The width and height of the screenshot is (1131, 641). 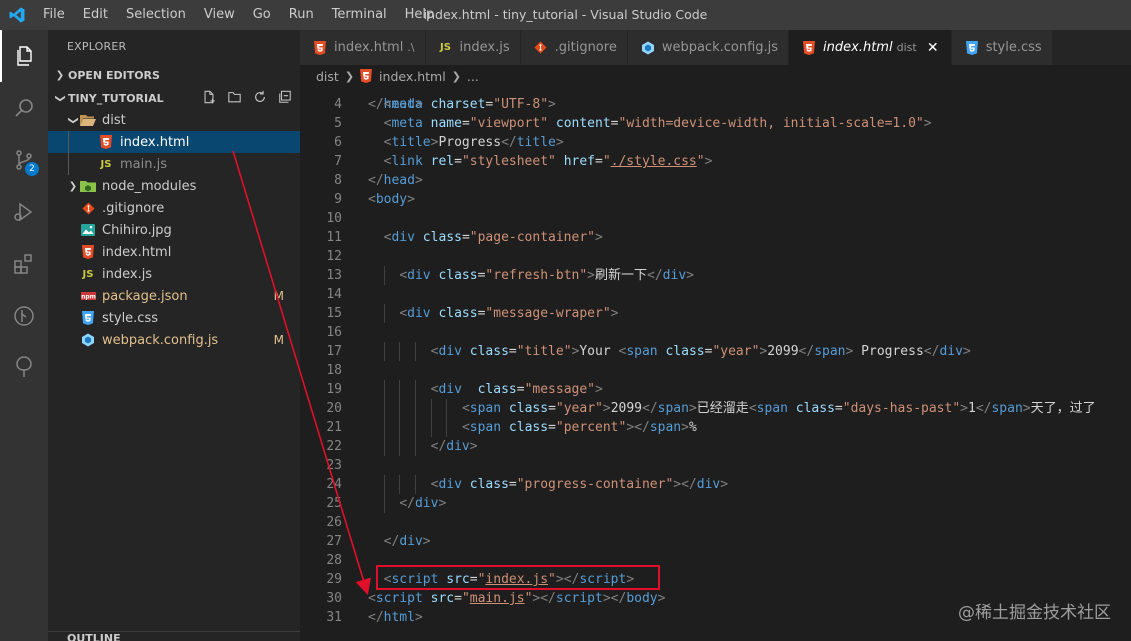 What do you see at coordinates (24, 108) in the screenshot?
I see `search-icon` at bounding box center [24, 108].